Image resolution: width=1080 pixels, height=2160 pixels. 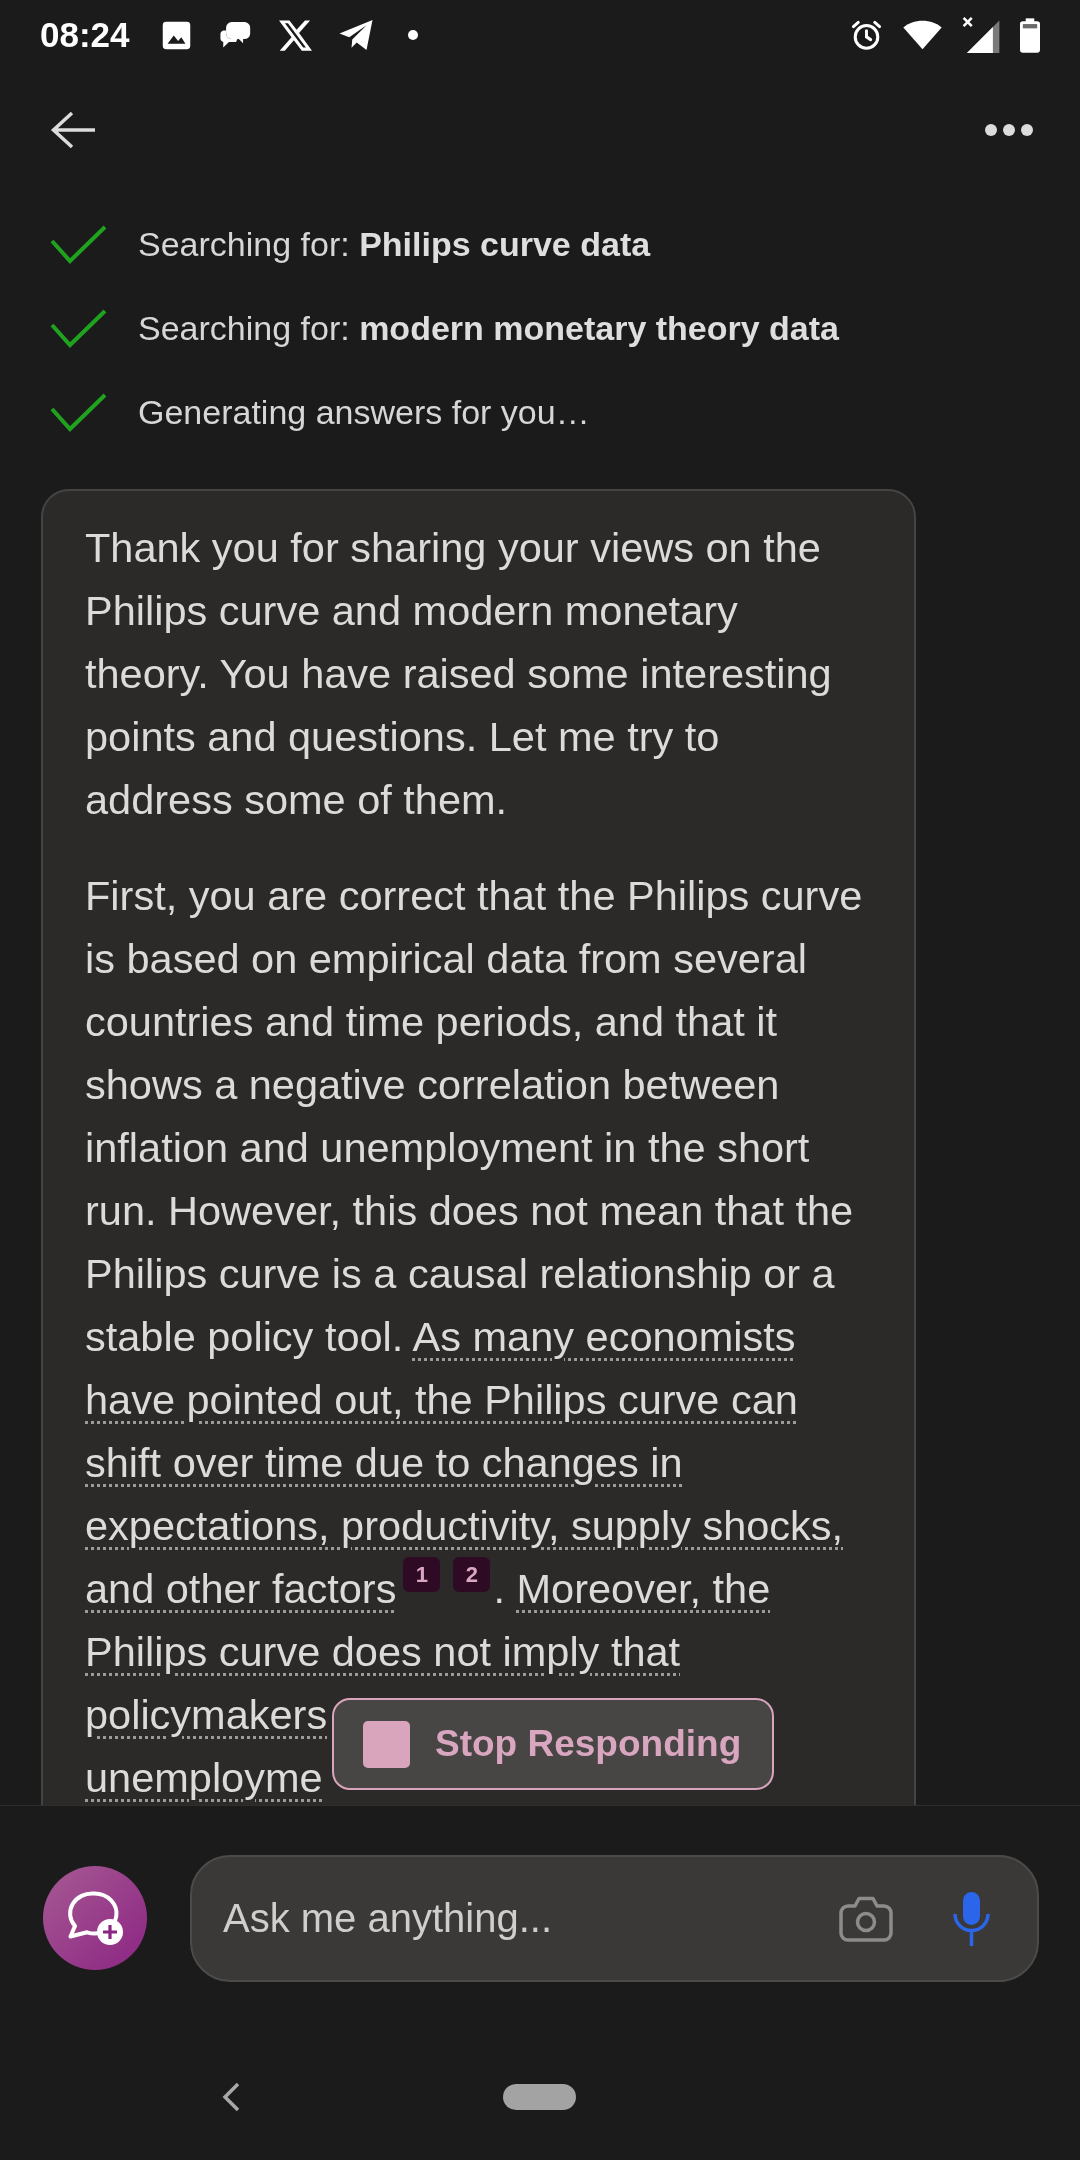 I want to click on search-status-text: Searching for: Philips curve data, so click(x=394, y=244).